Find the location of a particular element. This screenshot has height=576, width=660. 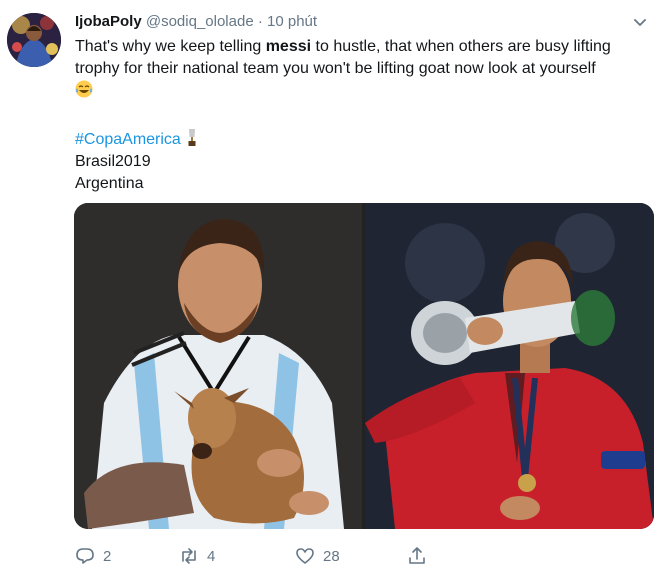

tweet-header: IjobaPoly @sodiq_ololade · 10 phút is located at coordinates (196, 22).